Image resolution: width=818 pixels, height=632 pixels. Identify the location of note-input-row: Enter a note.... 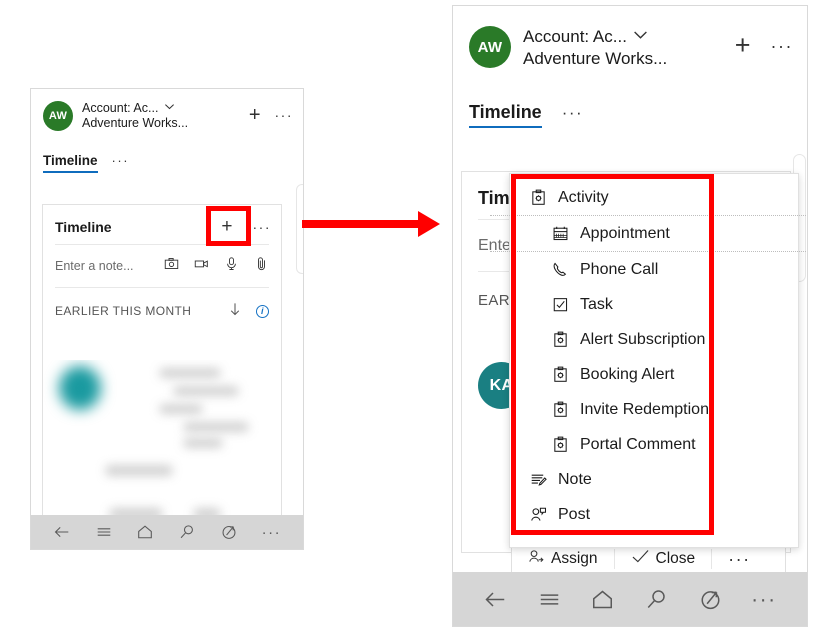
(162, 266).